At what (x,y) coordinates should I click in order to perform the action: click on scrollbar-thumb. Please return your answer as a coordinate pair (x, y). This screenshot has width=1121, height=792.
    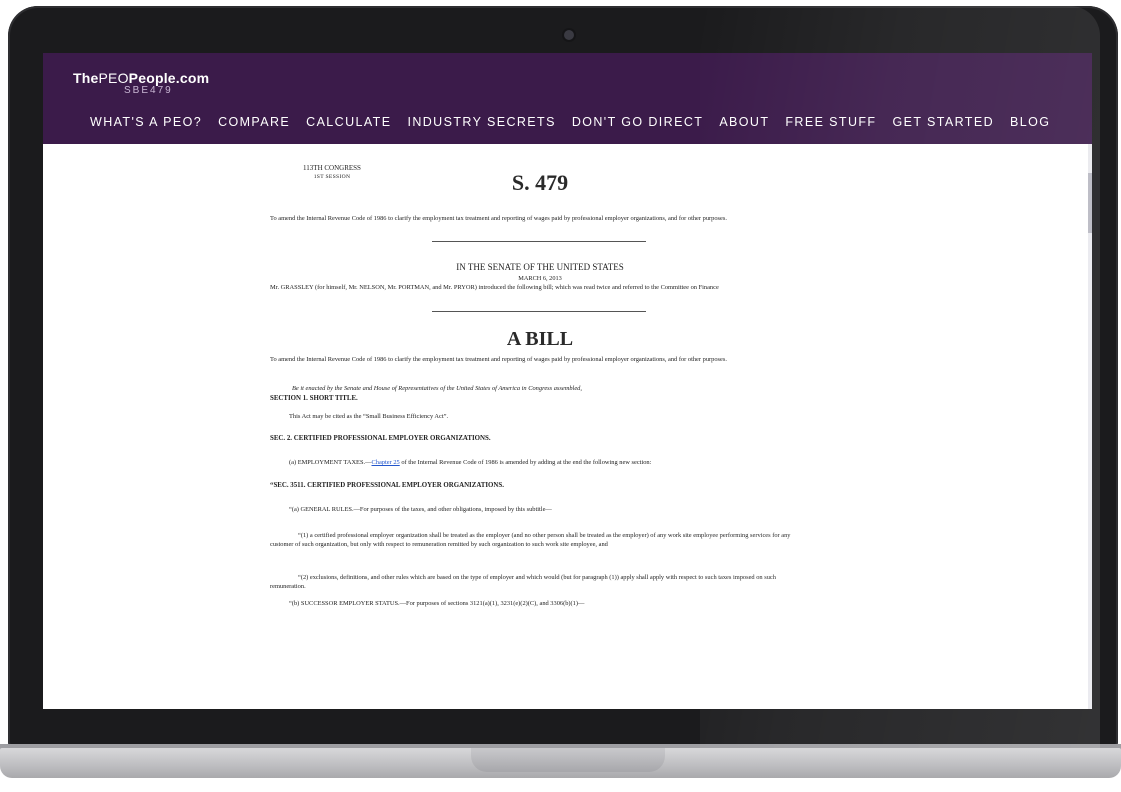
    Looking at the image, I should click on (1090, 203).